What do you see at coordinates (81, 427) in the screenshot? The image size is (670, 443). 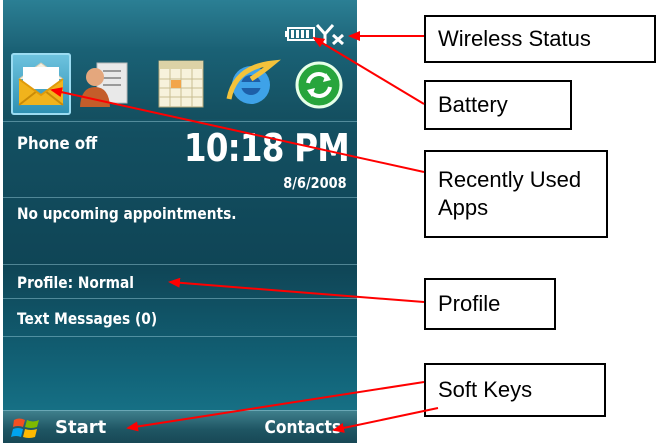 I see `start-label: Start` at bounding box center [81, 427].